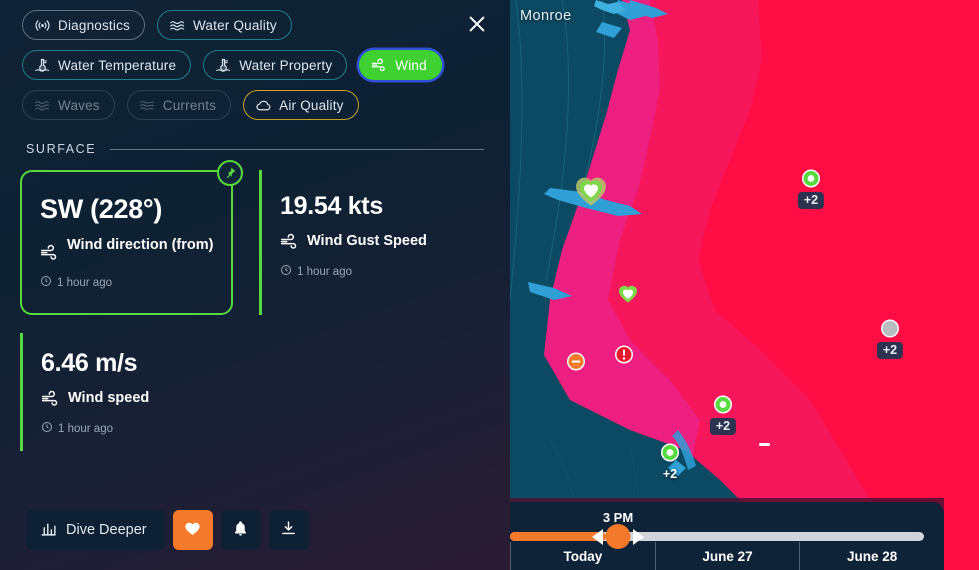  Describe the element at coordinates (234, 25) in the screenshot. I see `chip-label: Water Quality` at that location.